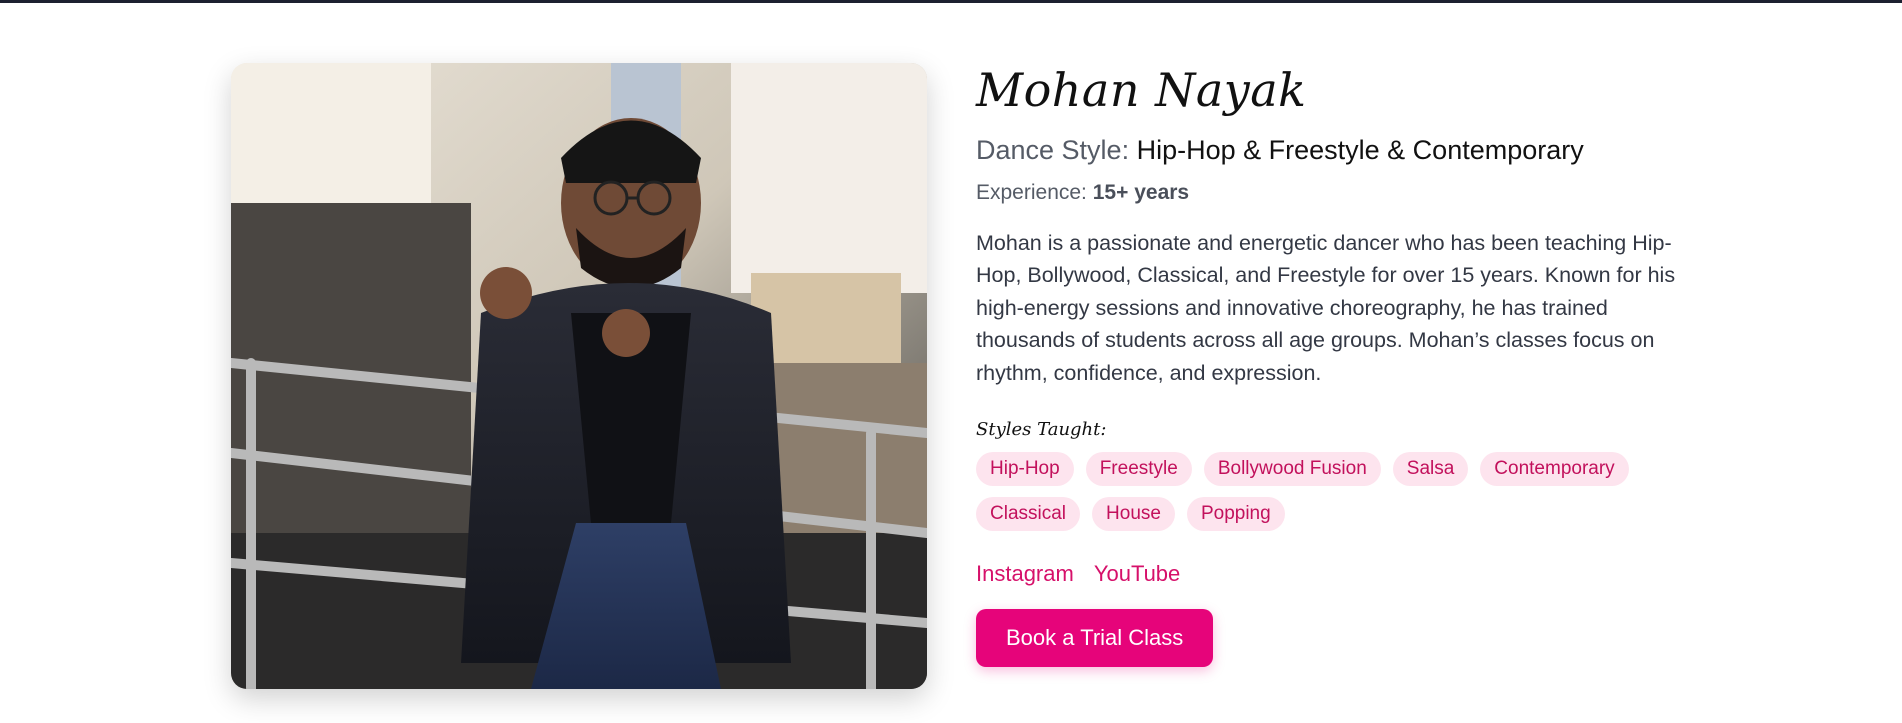 The width and height of the screenshot is (1902, 723). Describe the element at coordinates (1053, 150) in the screenshot. I see `dance-style-label: Dance Style:` at that location.